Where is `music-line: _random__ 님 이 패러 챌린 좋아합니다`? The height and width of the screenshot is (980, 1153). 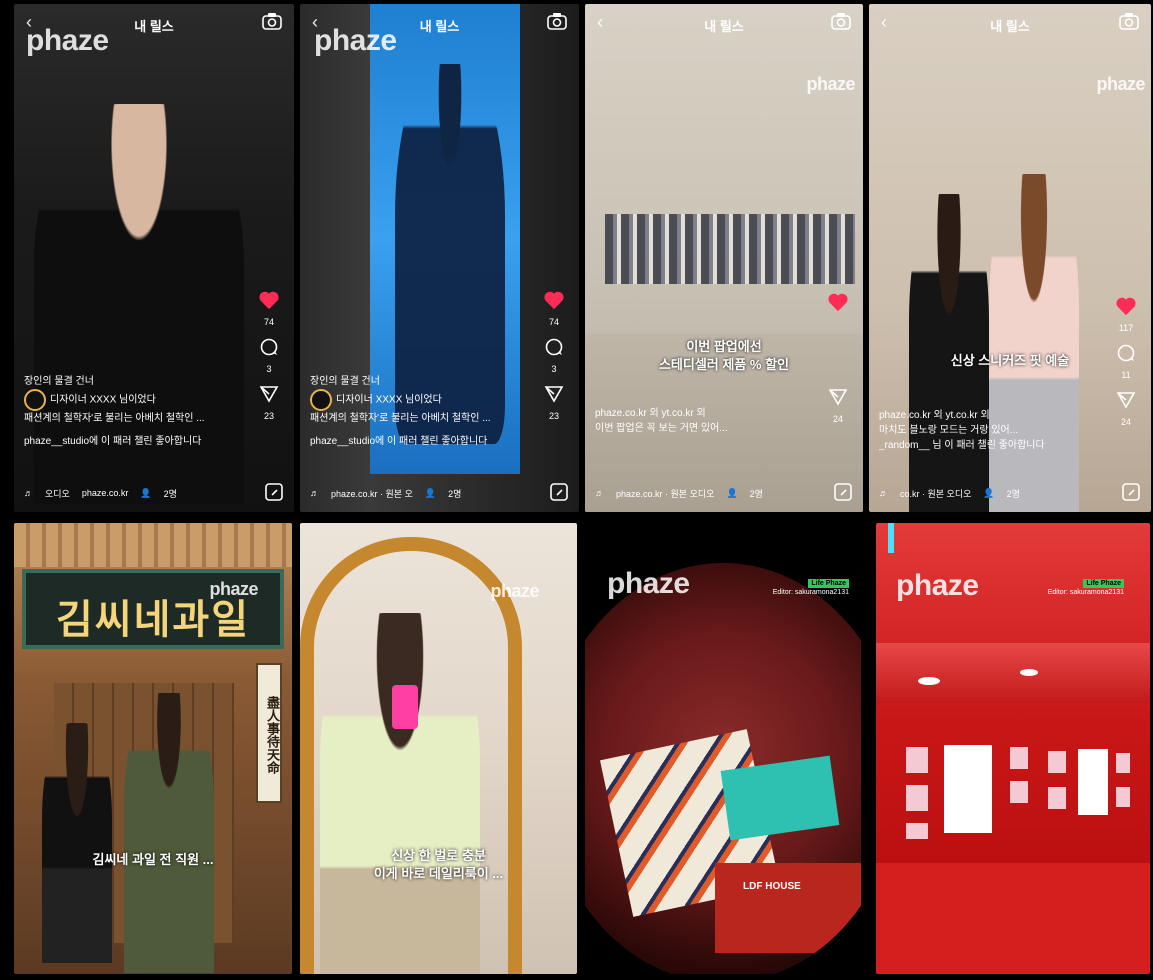
music-line: _random__ 님 이 패러 챌린 좋아합니다 is located at coordinates (962, 445).